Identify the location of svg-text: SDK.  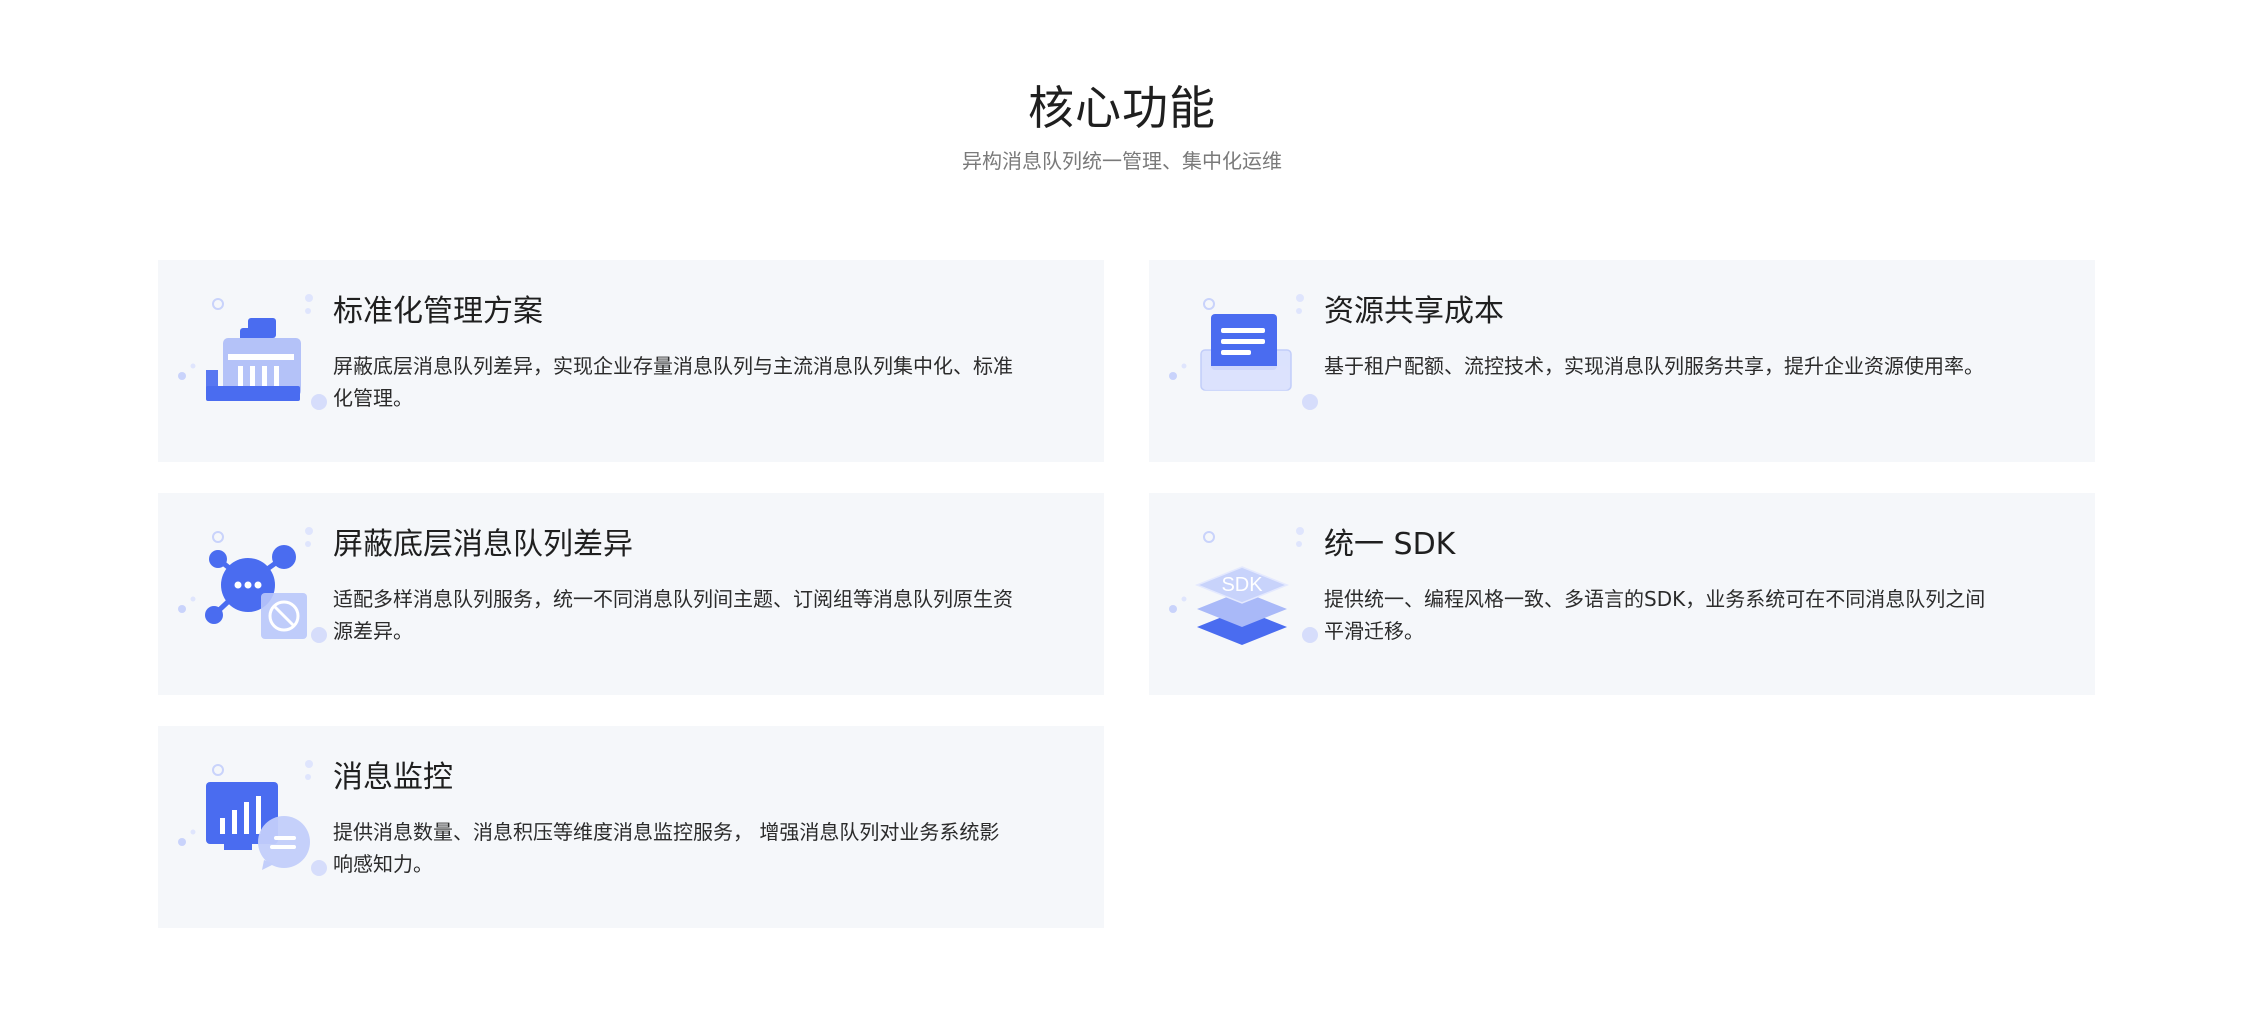
(1242, 585).